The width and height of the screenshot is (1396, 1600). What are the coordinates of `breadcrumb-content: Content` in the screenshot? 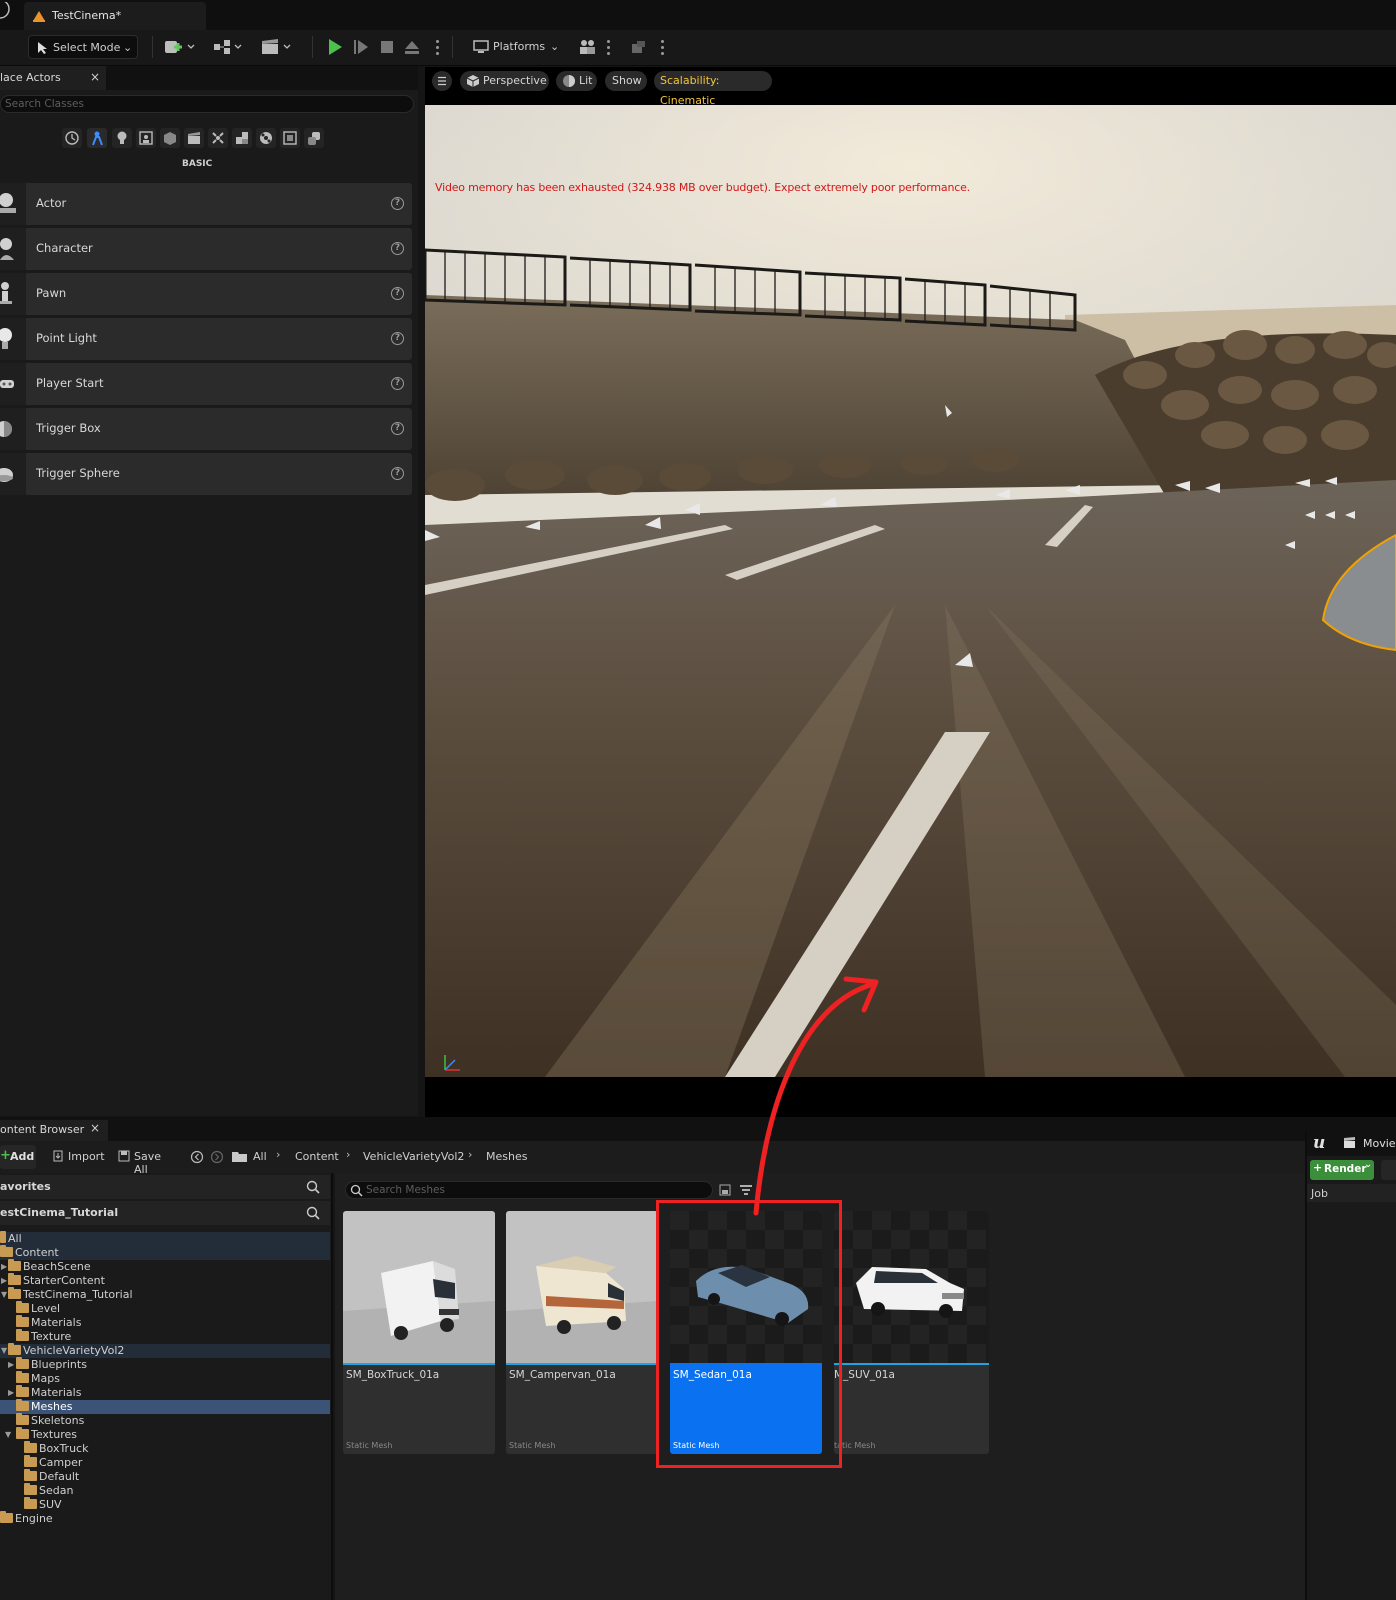 It's located at (317, 1156).